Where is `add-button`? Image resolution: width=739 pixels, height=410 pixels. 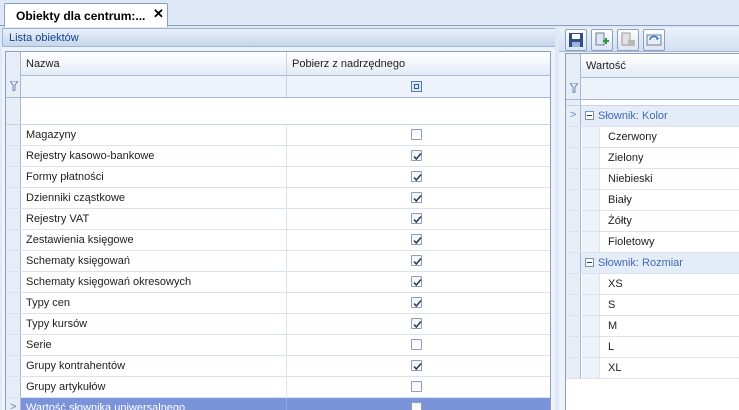 add-button is located at coordinates (602, 40).